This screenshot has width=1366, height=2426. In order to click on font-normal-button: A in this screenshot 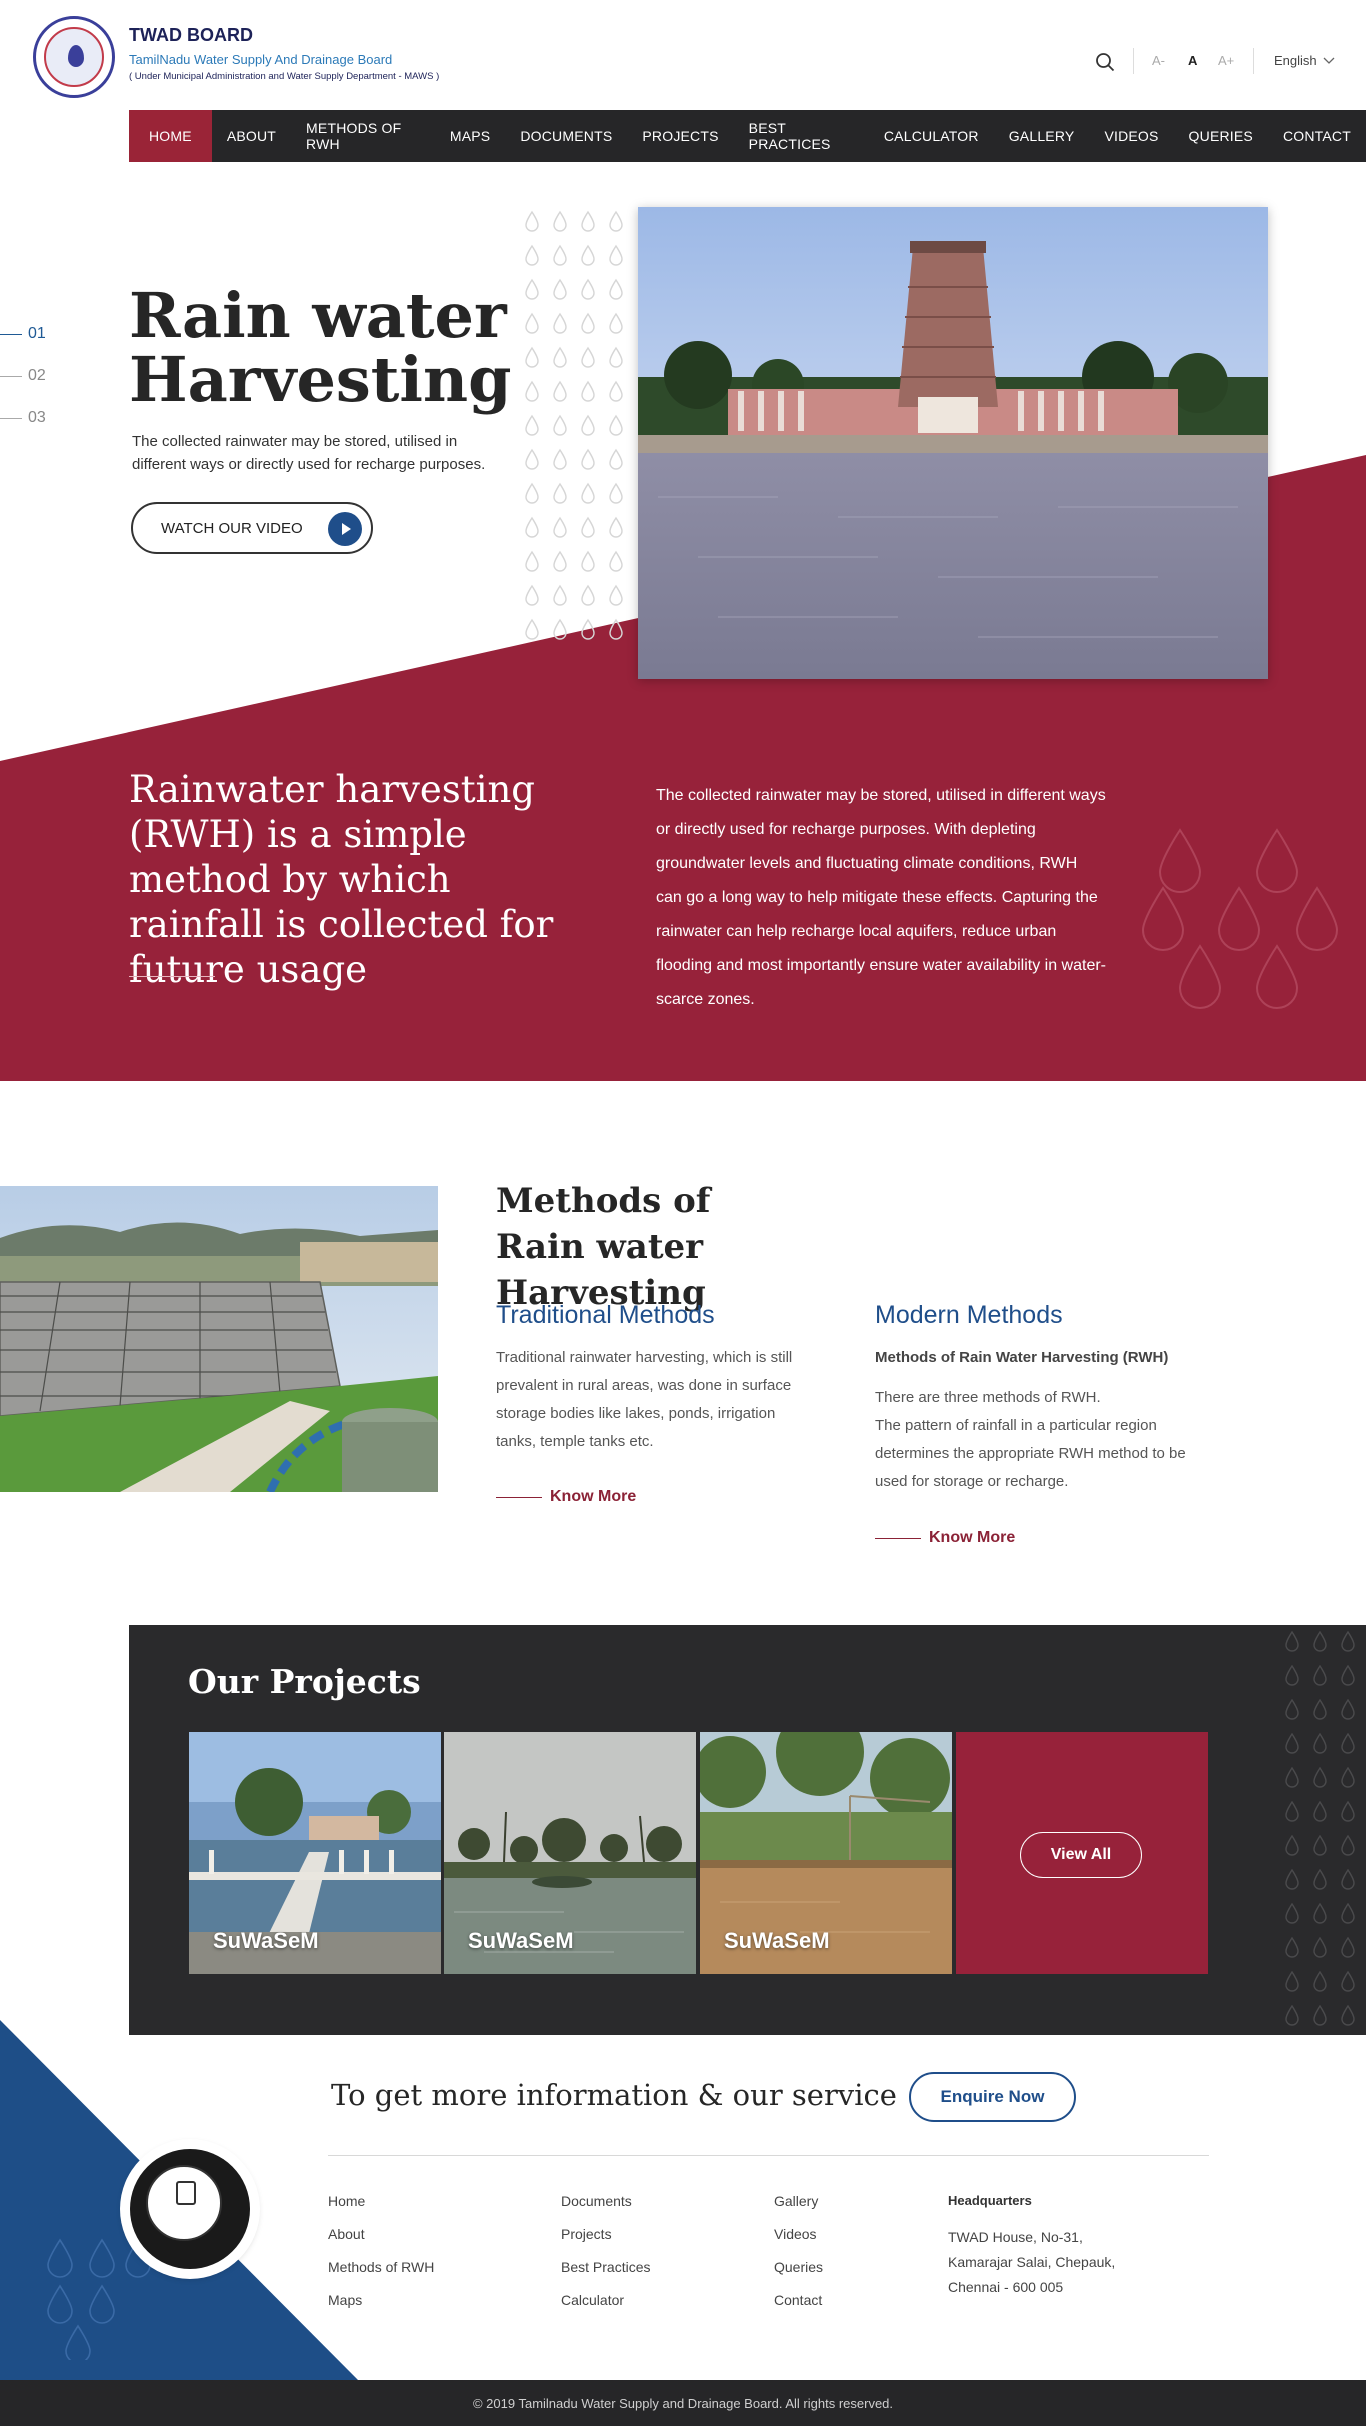, I will do `click(1192, 60)`.